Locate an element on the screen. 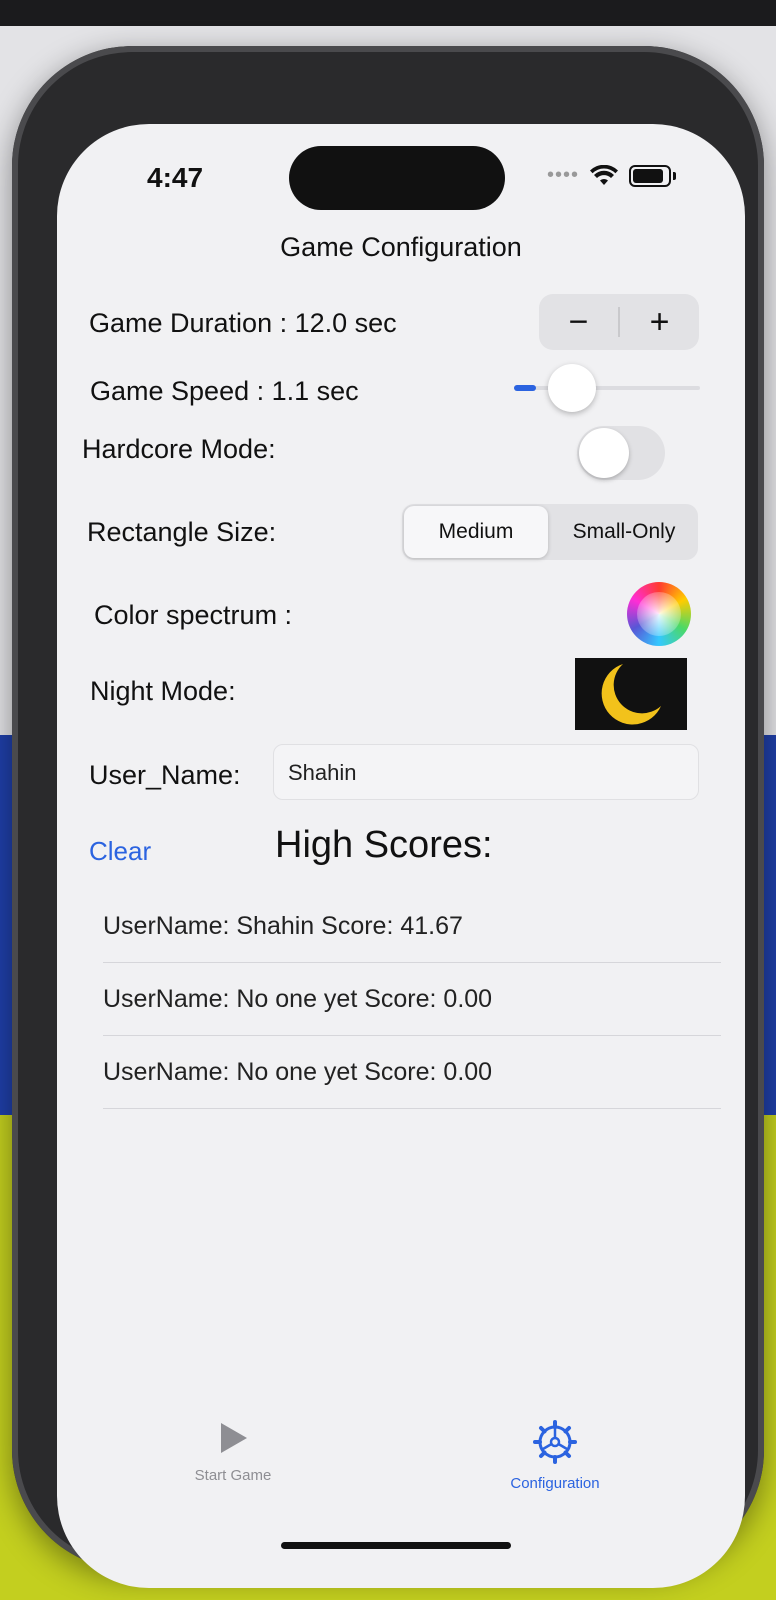  night-mode-button is located at coordinates (631, 694).